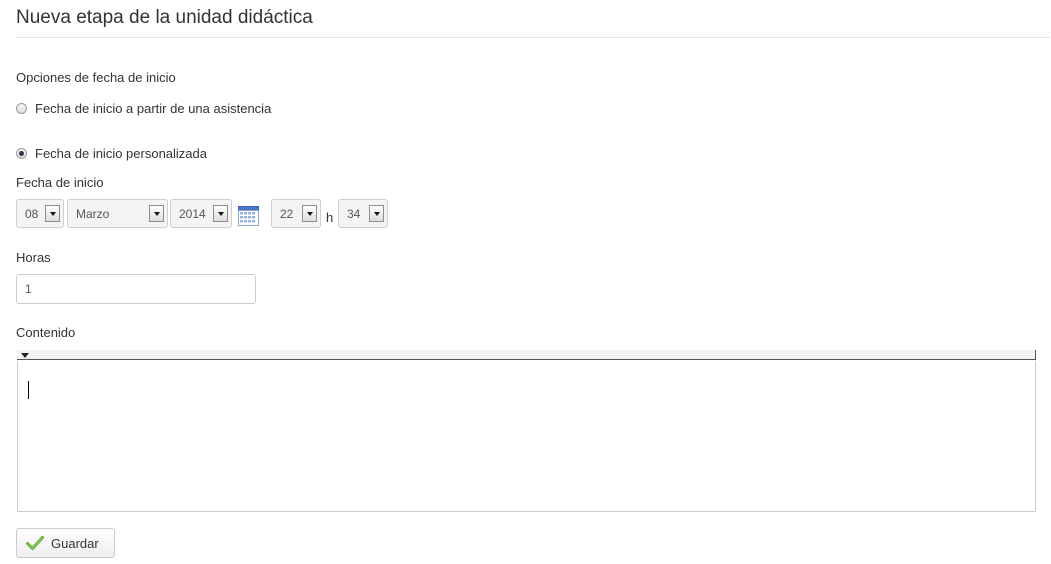 The image size is (1051, 564). I want to click on hours-input, so click(136, 289).